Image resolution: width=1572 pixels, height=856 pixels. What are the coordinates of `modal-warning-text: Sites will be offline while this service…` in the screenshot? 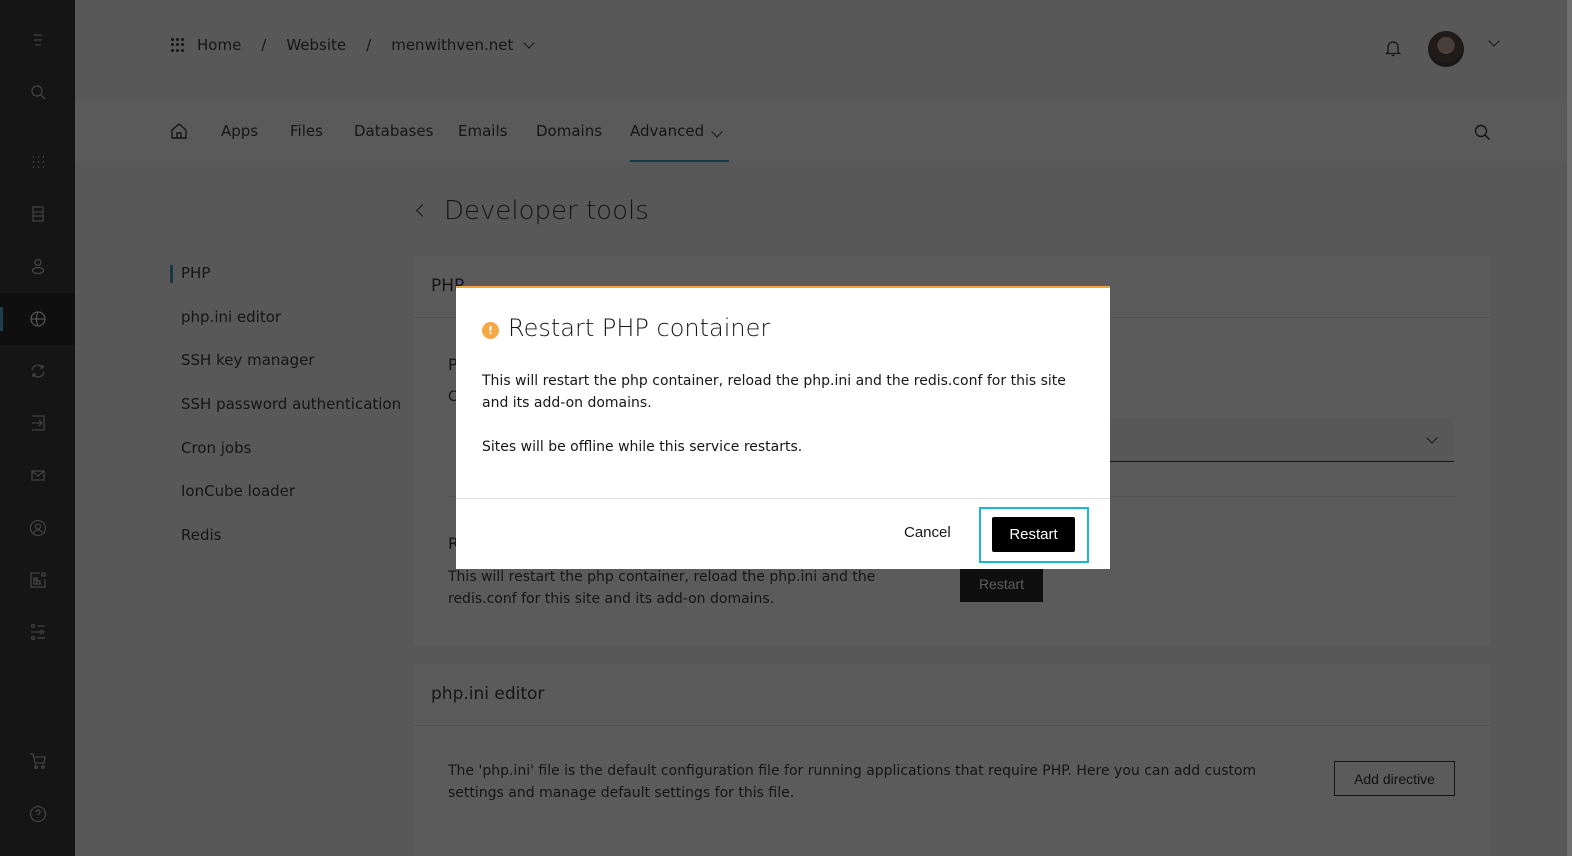 It's located at (642, 447).